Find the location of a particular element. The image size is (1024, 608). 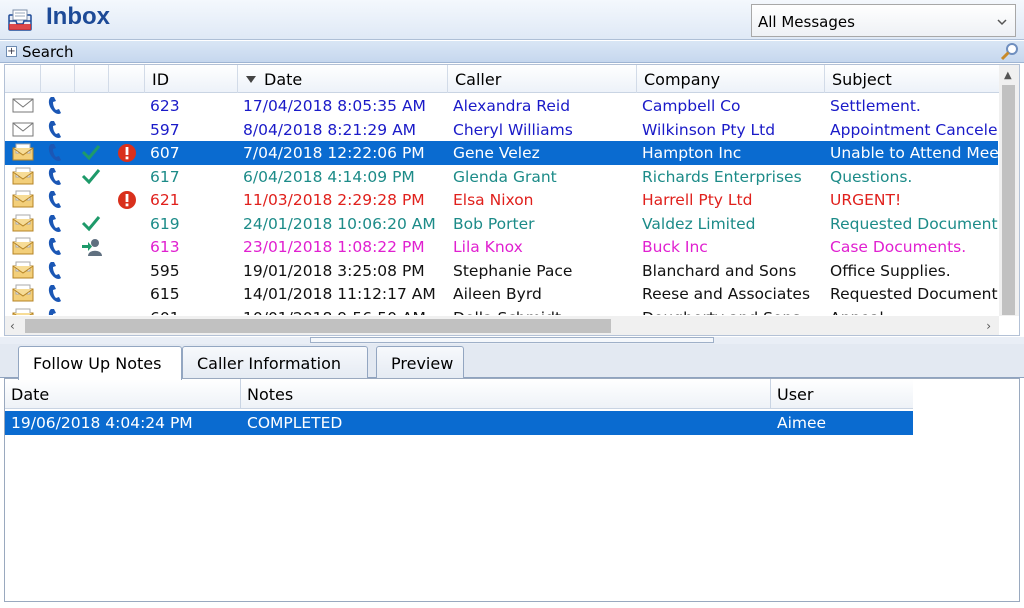

horizontal-scrollbar: ‹ › is located at coordinates (502, 325).